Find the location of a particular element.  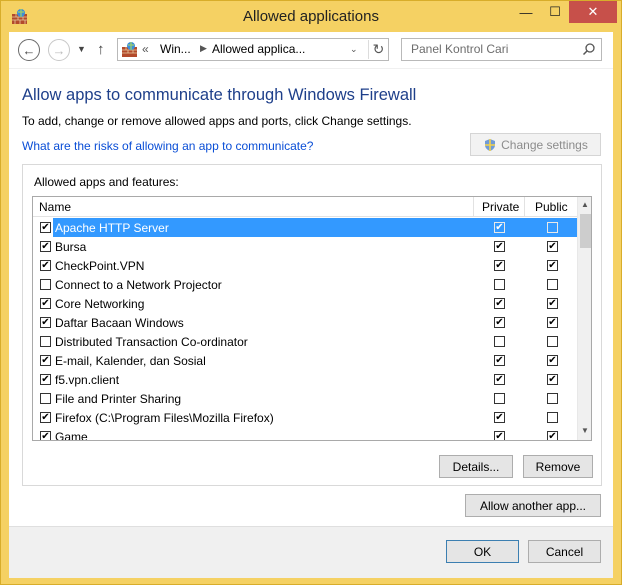

app-row: ✔ Core Networking ✔ ✔ is located at coordinates (305, 303).